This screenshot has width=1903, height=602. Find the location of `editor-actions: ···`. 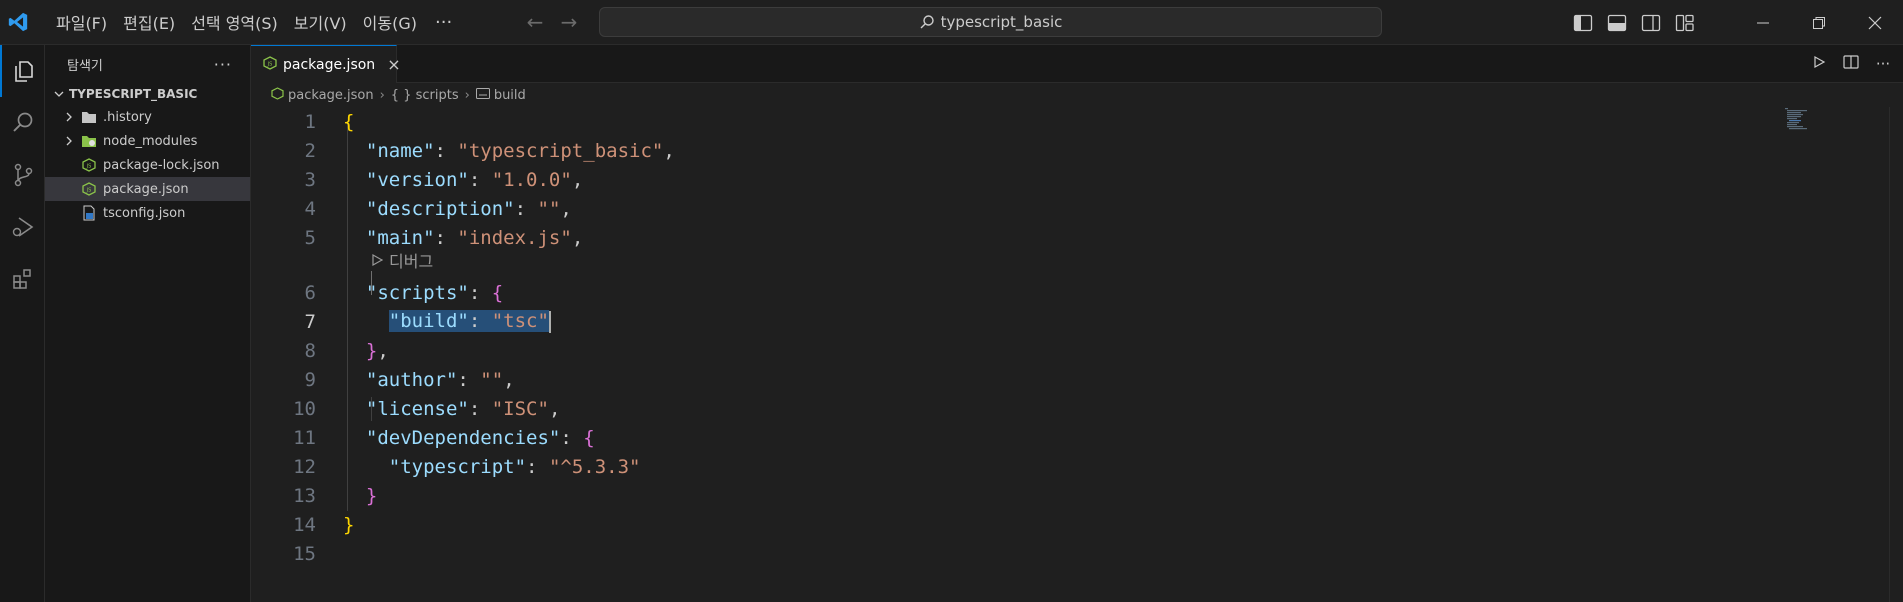

editor-actions: ··· is located at coordinates (1851, 64).